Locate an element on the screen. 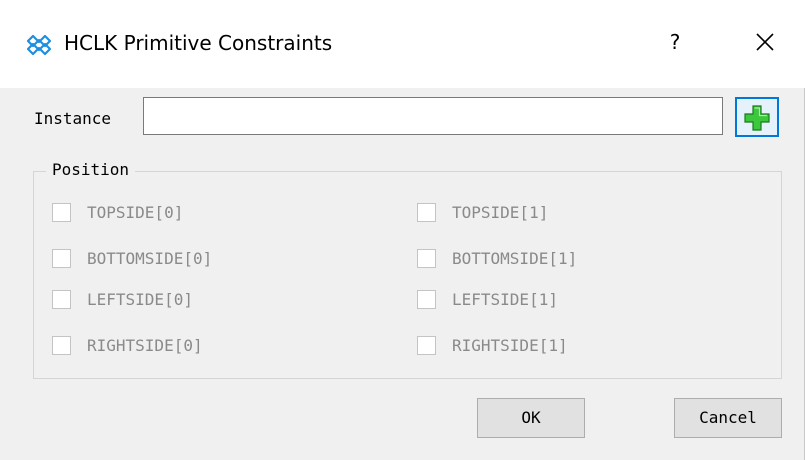 This screenshot has height=460, width=805. close-icon is located at coordinates (765, 42).